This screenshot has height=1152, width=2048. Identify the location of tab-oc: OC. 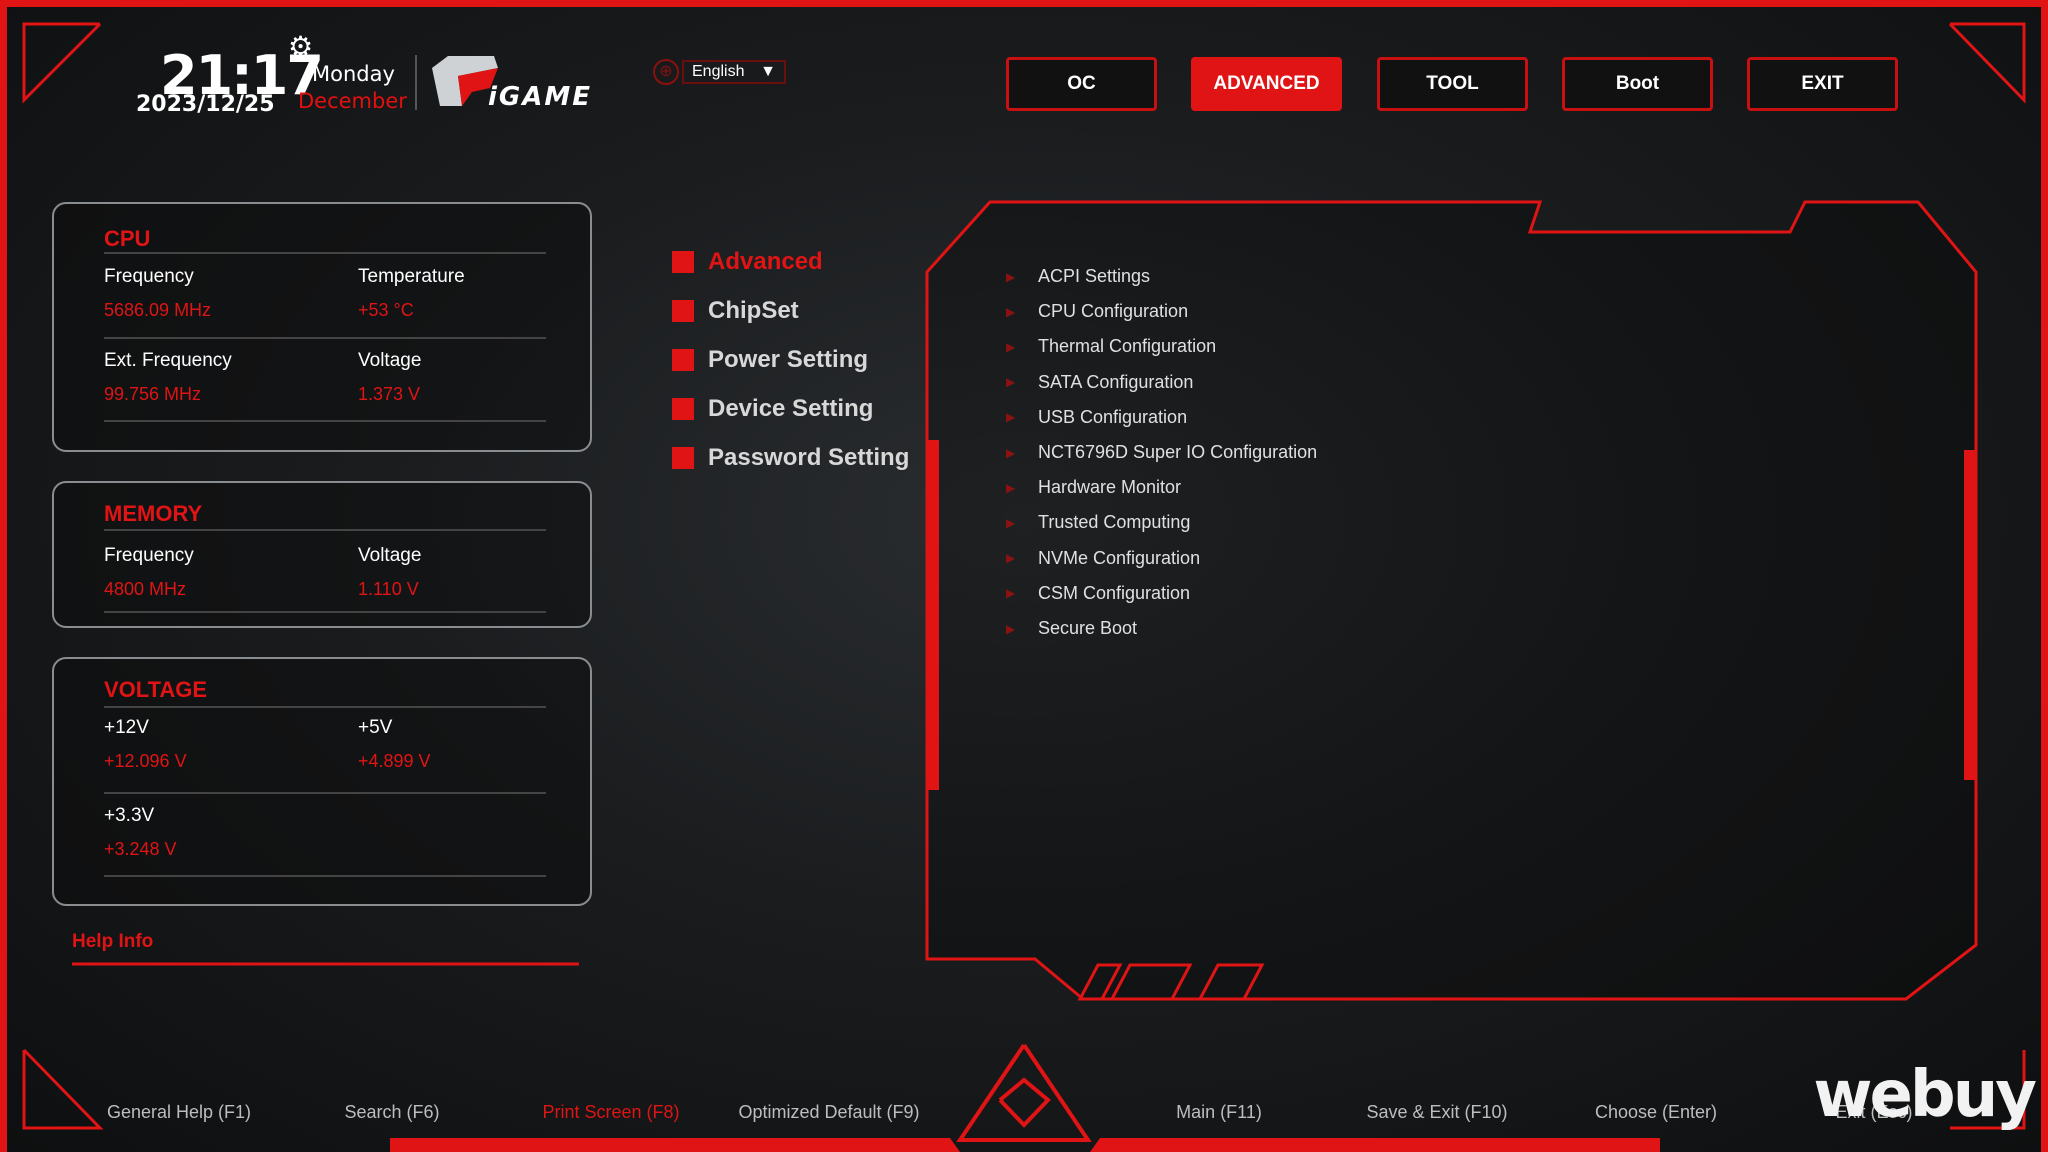
(1081, 84).